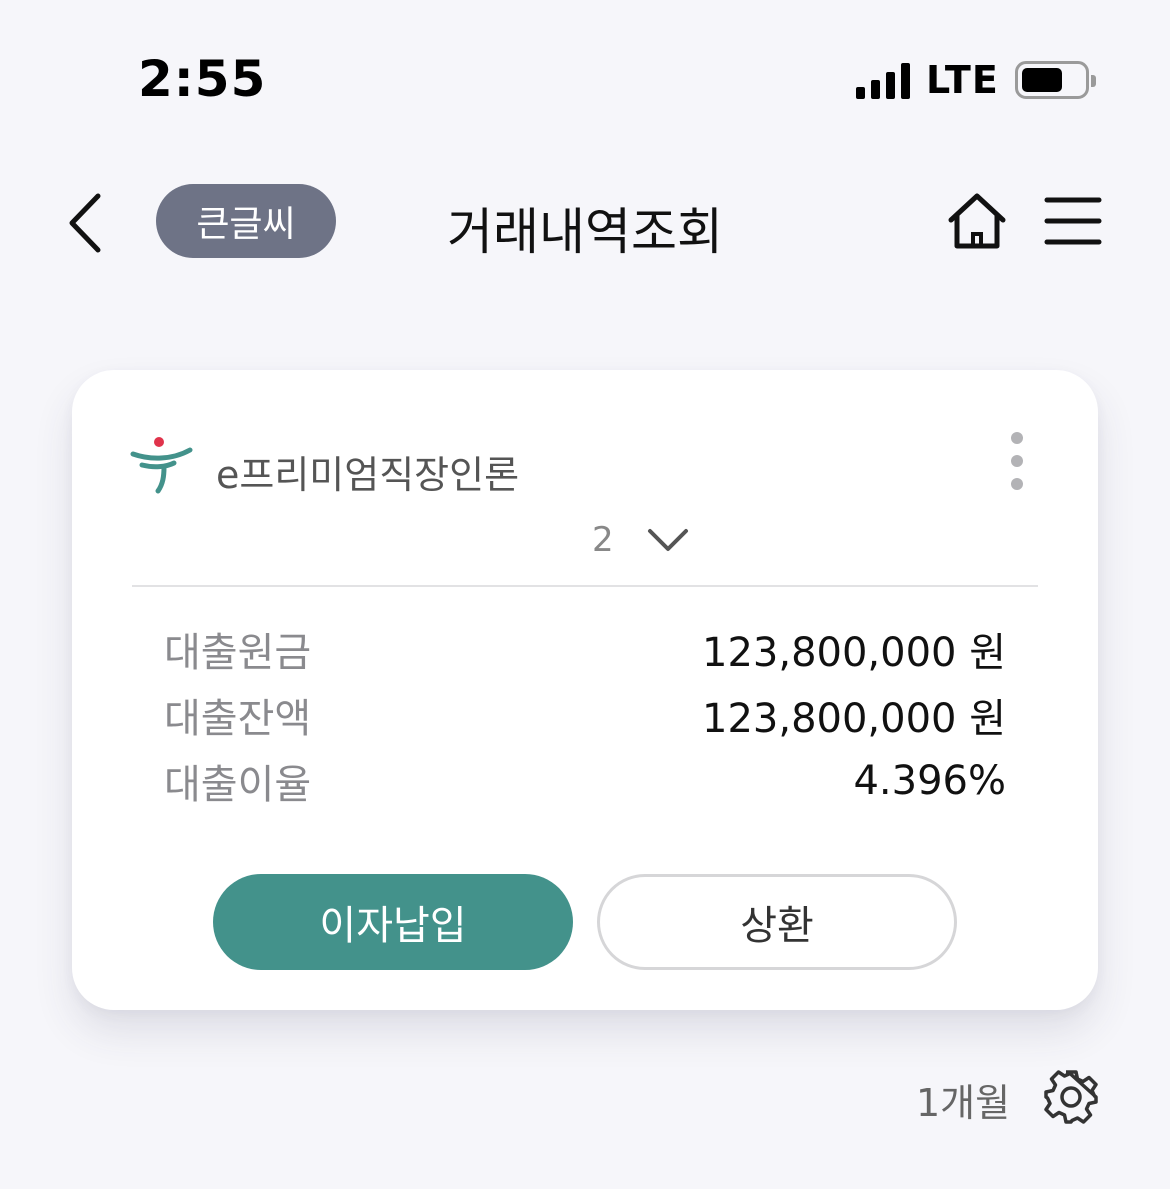  What do you see at coordinates (962, 80) in the screenshot?
I see `network-type: LTE` at bounding box center [962, 80].